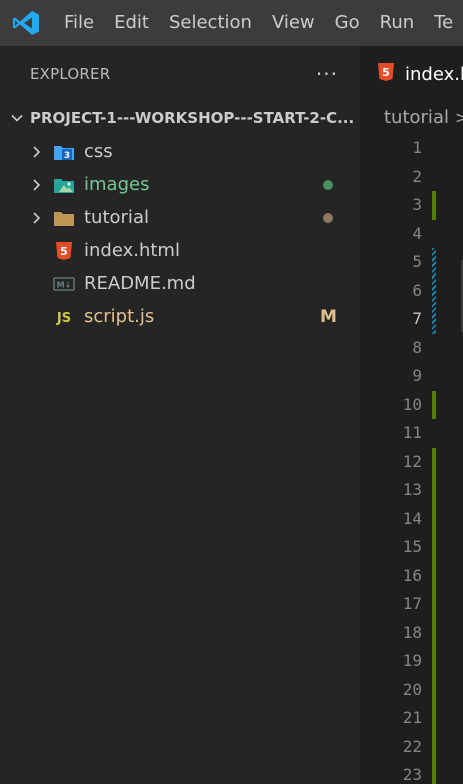  I want to click on file-item-index-html: 5 index.html, so click(180, 250).